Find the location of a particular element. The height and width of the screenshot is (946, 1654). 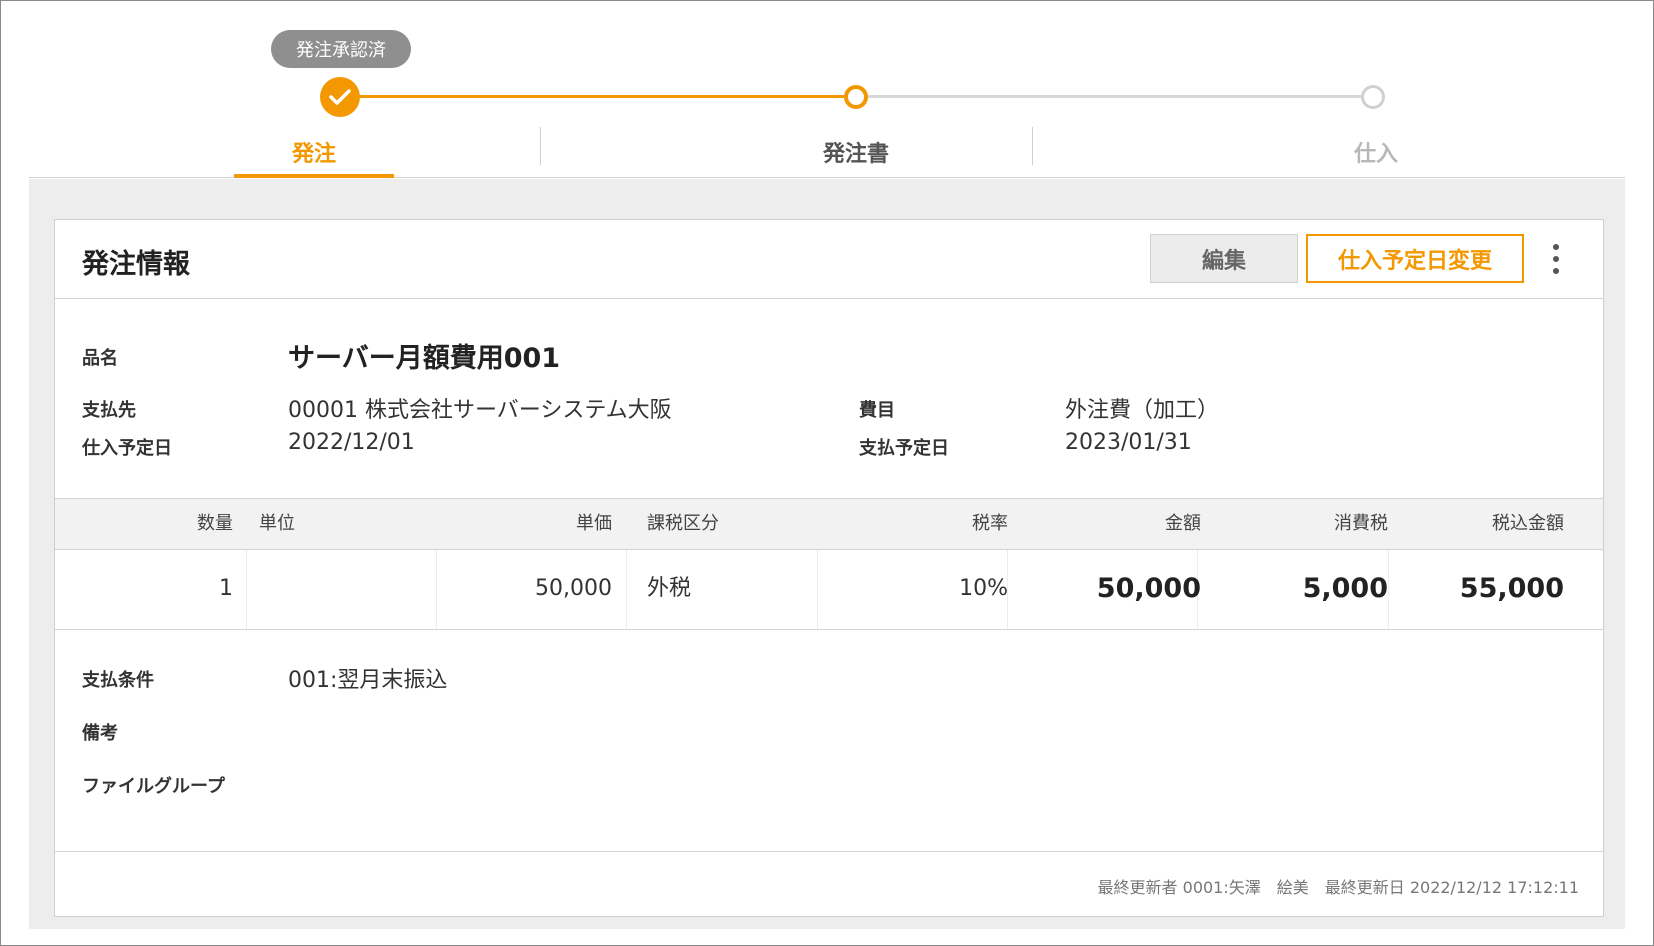

step-complete-check-icon is located at coordinates (340, 97).